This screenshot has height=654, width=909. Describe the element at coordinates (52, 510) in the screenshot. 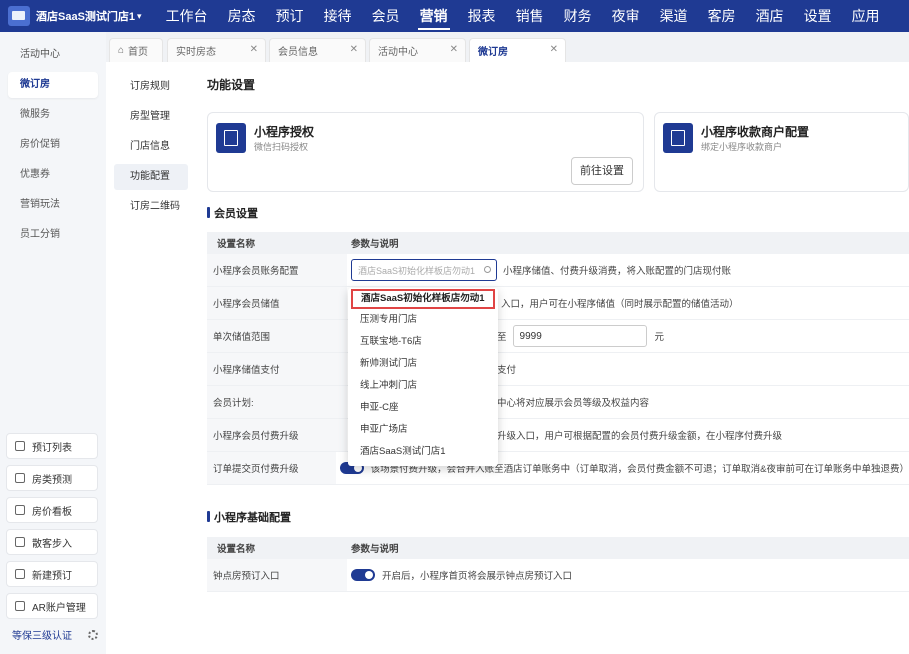

I see `quick-rate-board-button: 房价看板` at that location.